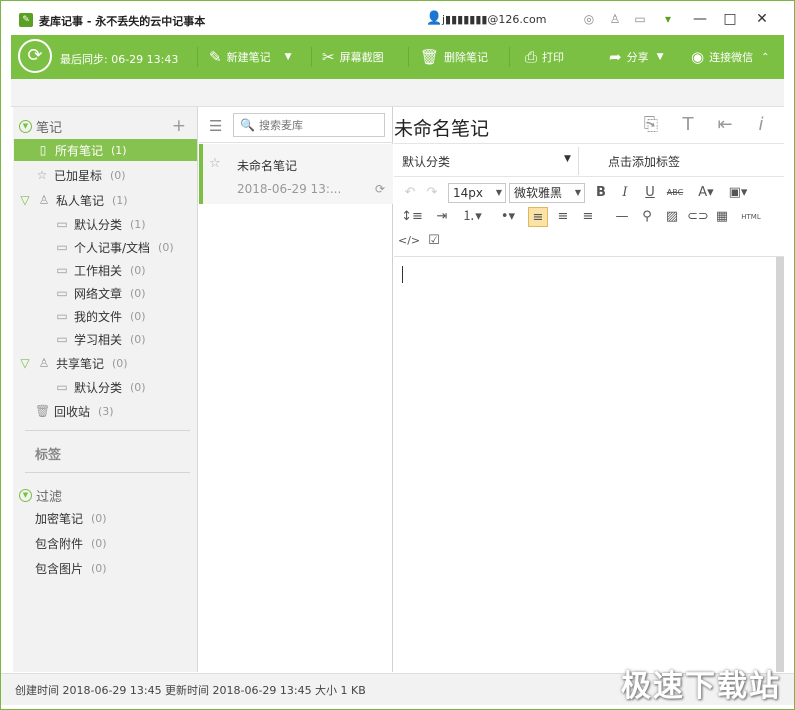 The image size is (795, 710). Describe the element at coordinates (100, 224) in the screenshot. I see `sidebar-item-default-category: ▭ 默认分类 (1)` at that location.